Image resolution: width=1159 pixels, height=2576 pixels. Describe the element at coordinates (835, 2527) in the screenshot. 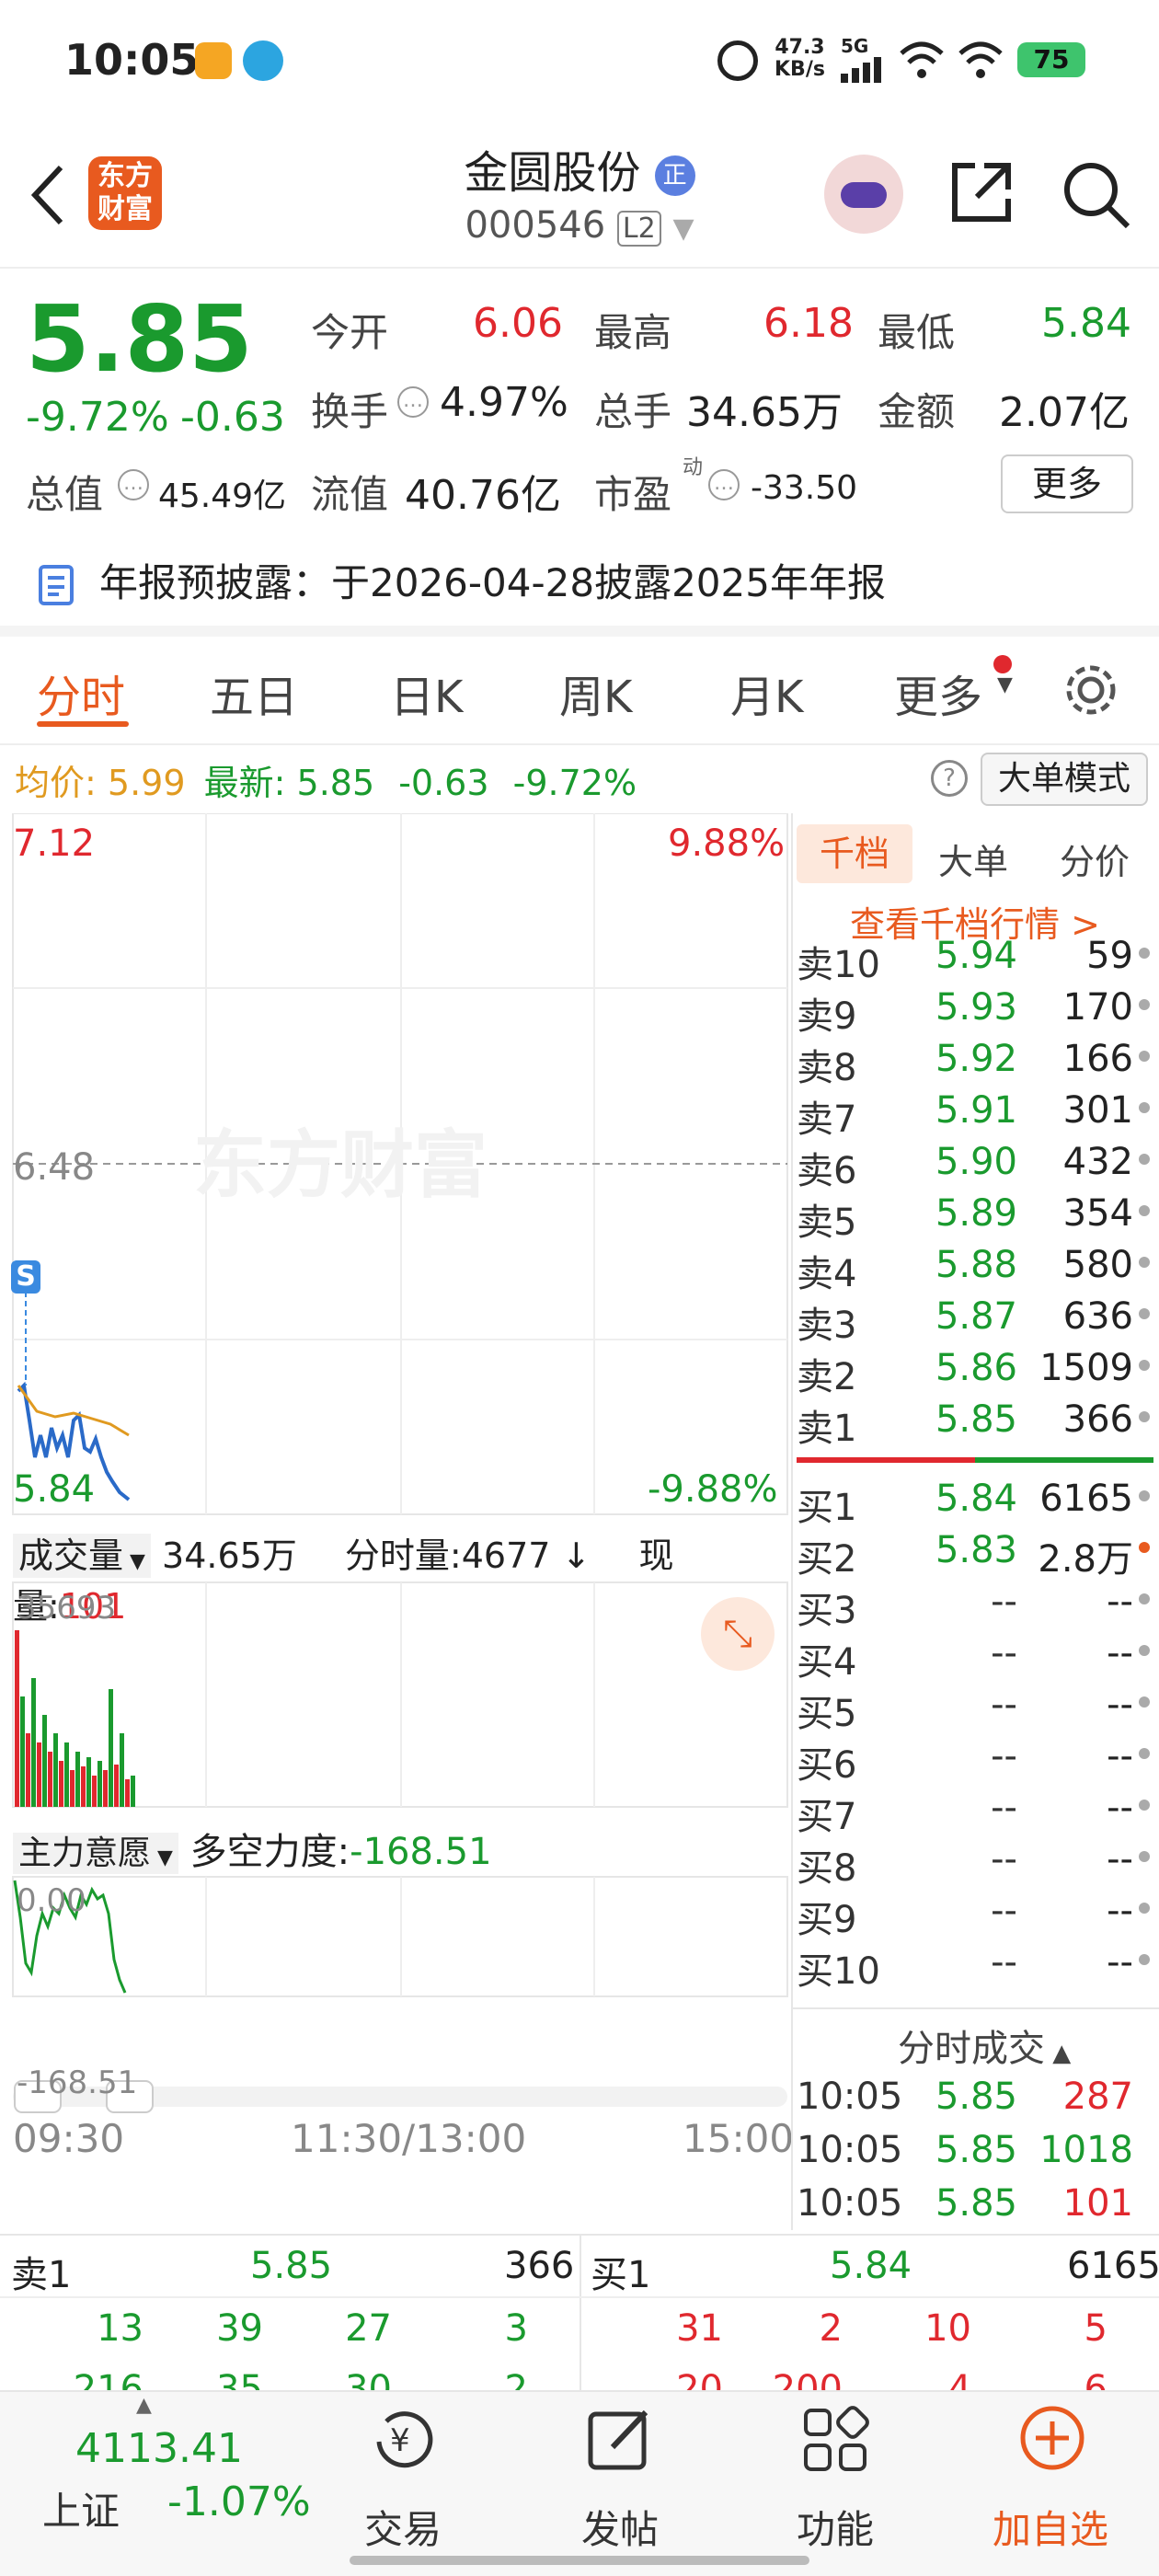

I see `nav-features: 功能` at that location.